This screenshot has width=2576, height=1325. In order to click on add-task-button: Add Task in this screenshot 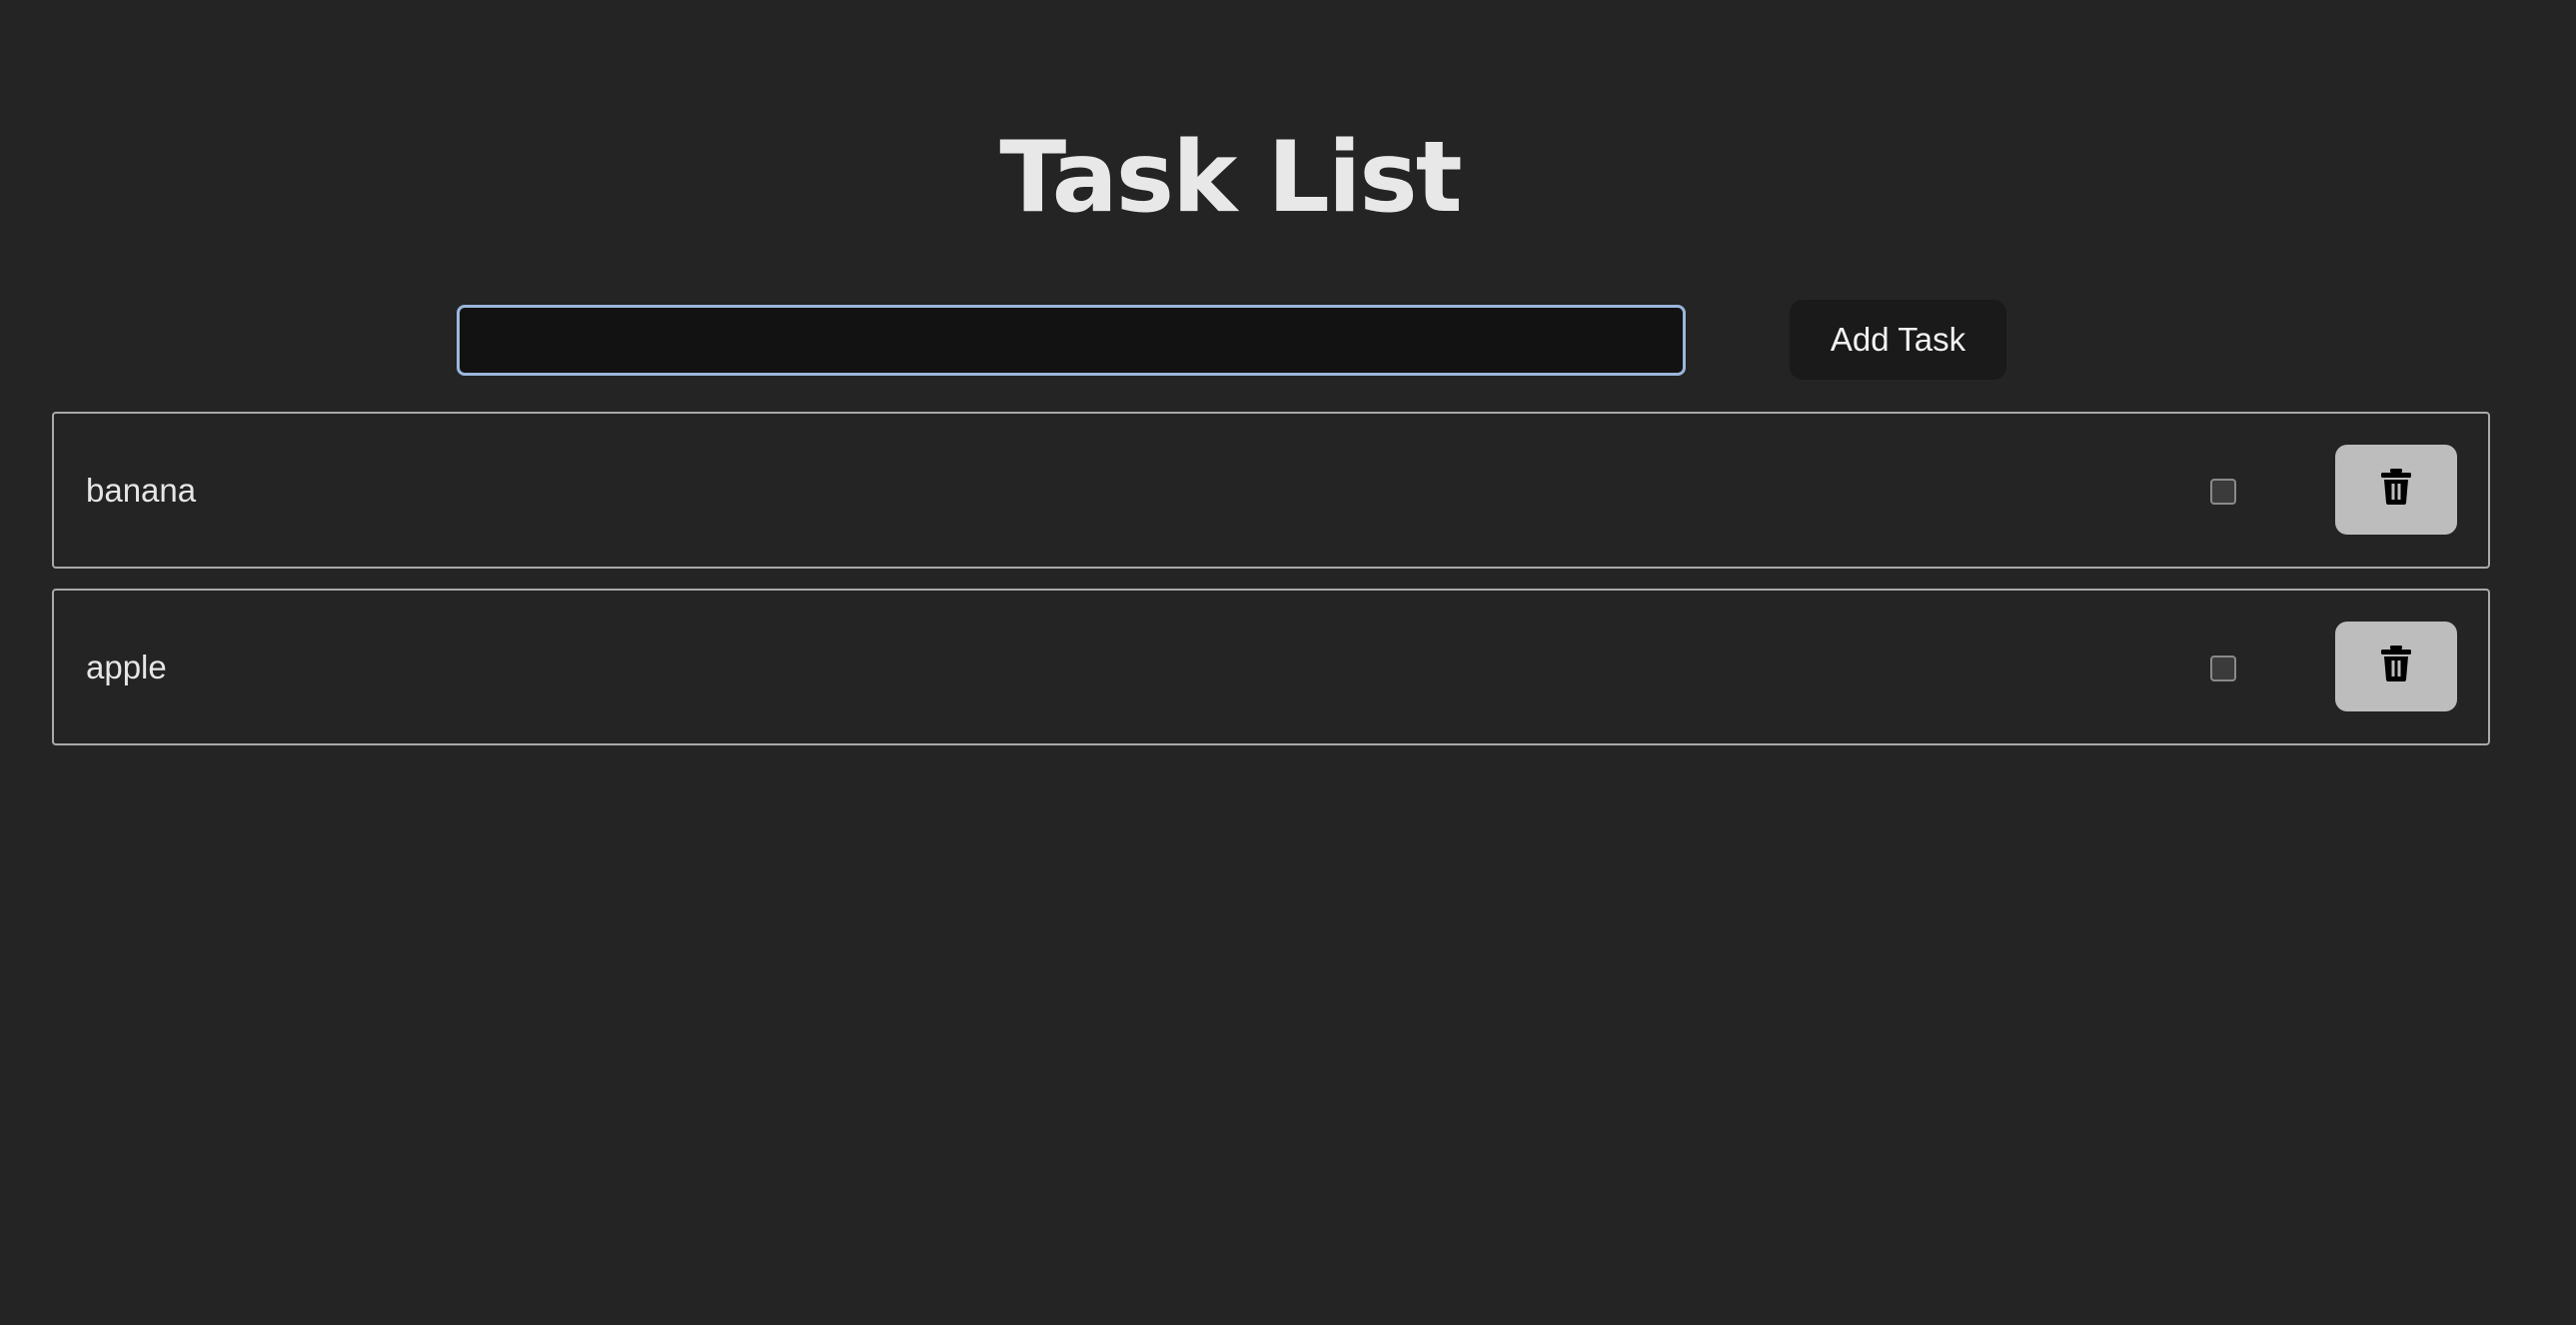, I will do `click(1898, 340)`.